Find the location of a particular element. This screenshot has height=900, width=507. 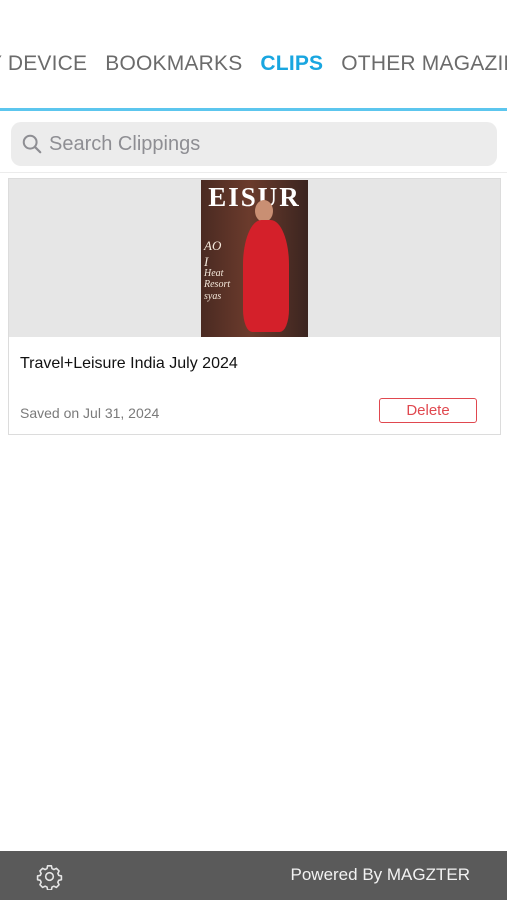

tab-my-device: Y DEVICE is located at coordinates (43, 64).